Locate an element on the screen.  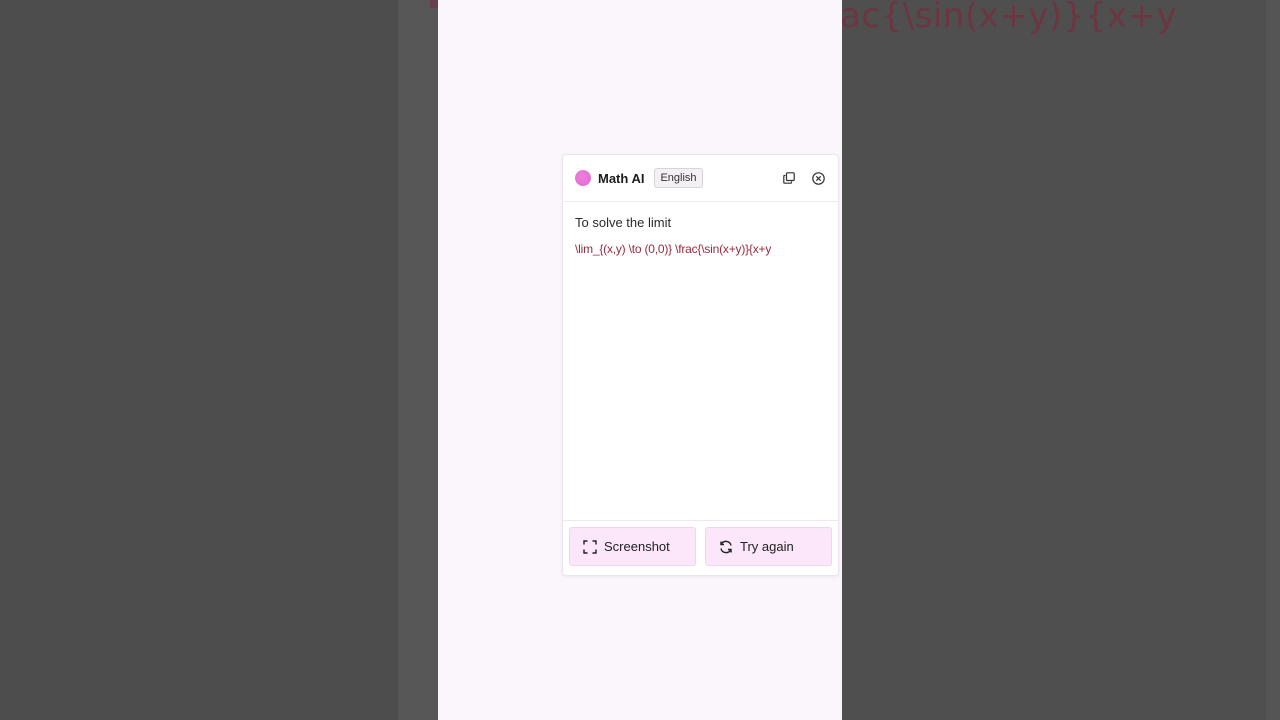
try-again-label: Try again is located at coordinates (767, 546).